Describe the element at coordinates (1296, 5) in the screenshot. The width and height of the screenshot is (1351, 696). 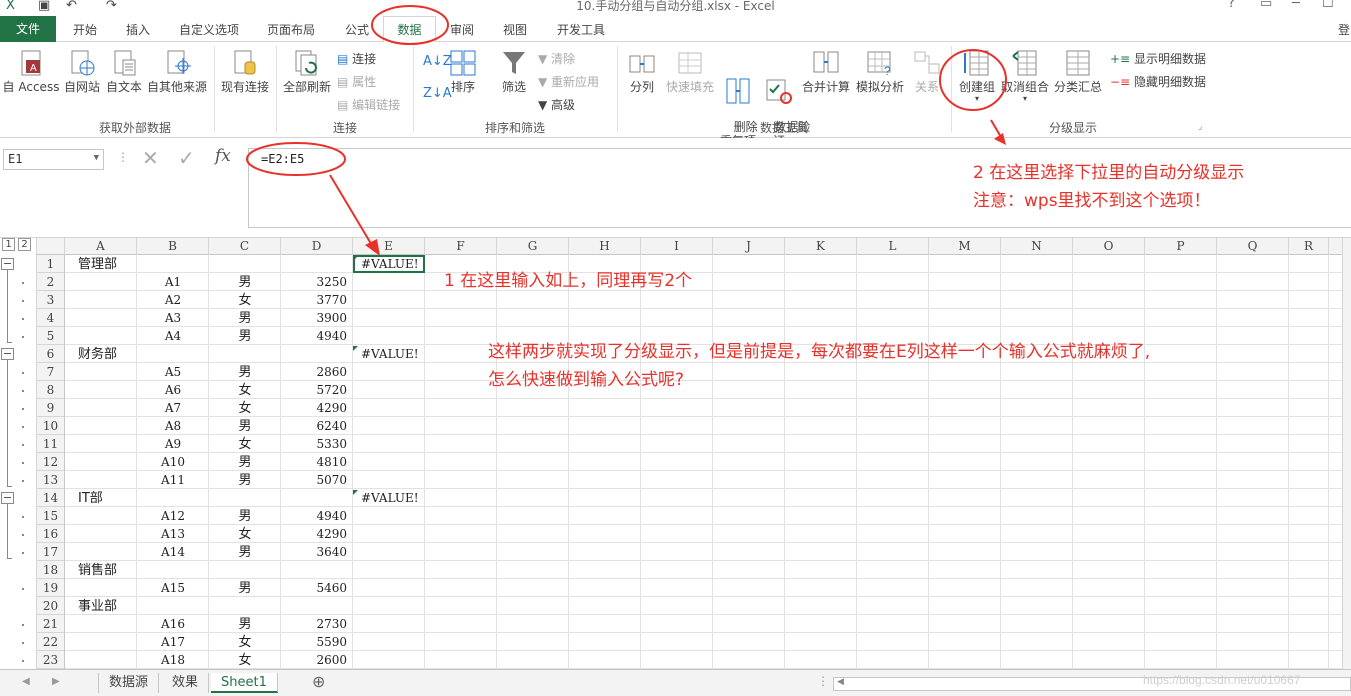
I see `minimize-icon: ─` at that location.